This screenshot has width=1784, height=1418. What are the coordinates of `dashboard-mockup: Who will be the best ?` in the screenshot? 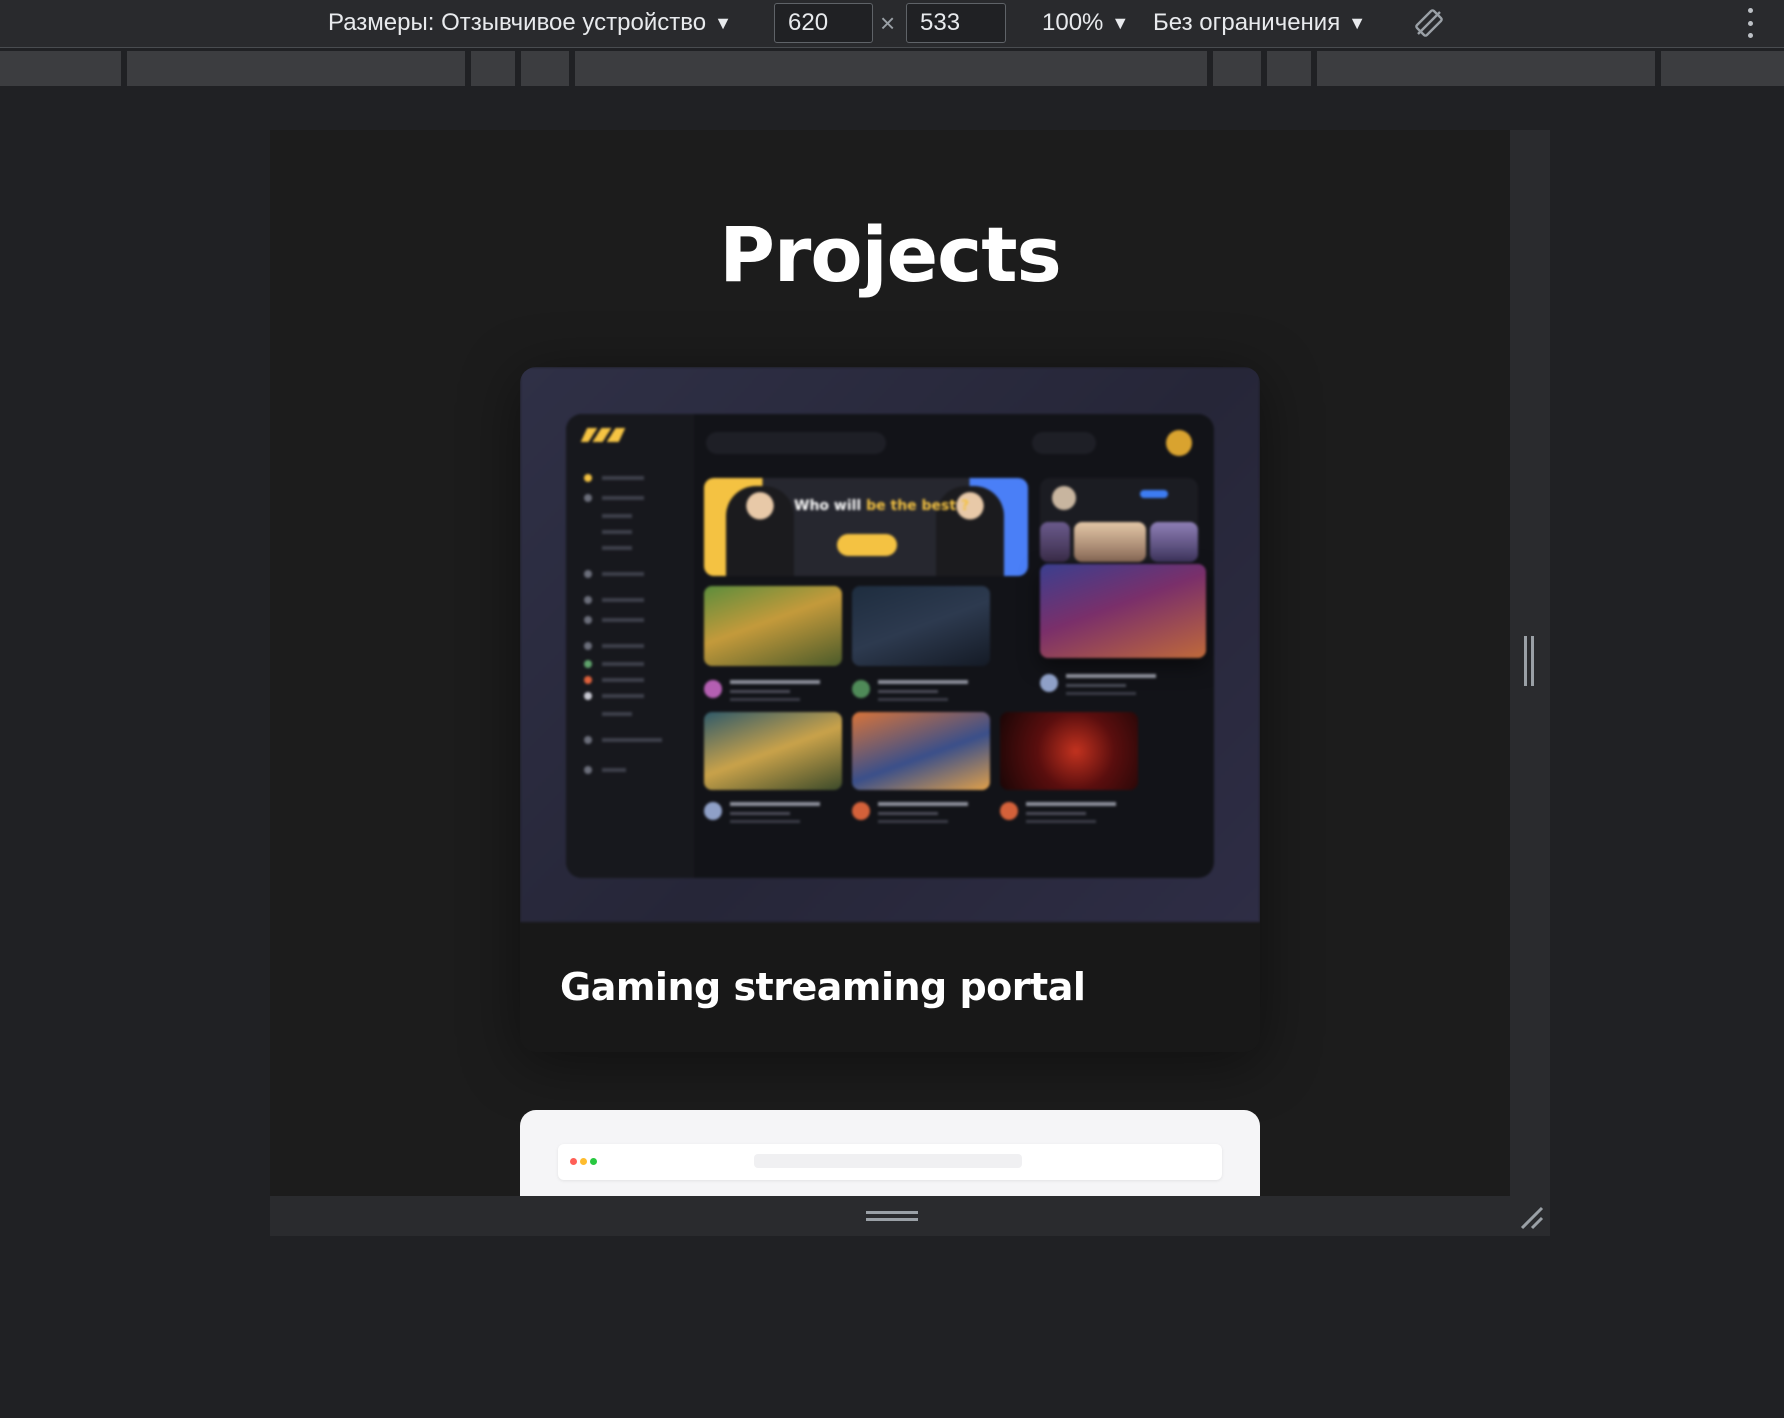 It's located at (890, 646).